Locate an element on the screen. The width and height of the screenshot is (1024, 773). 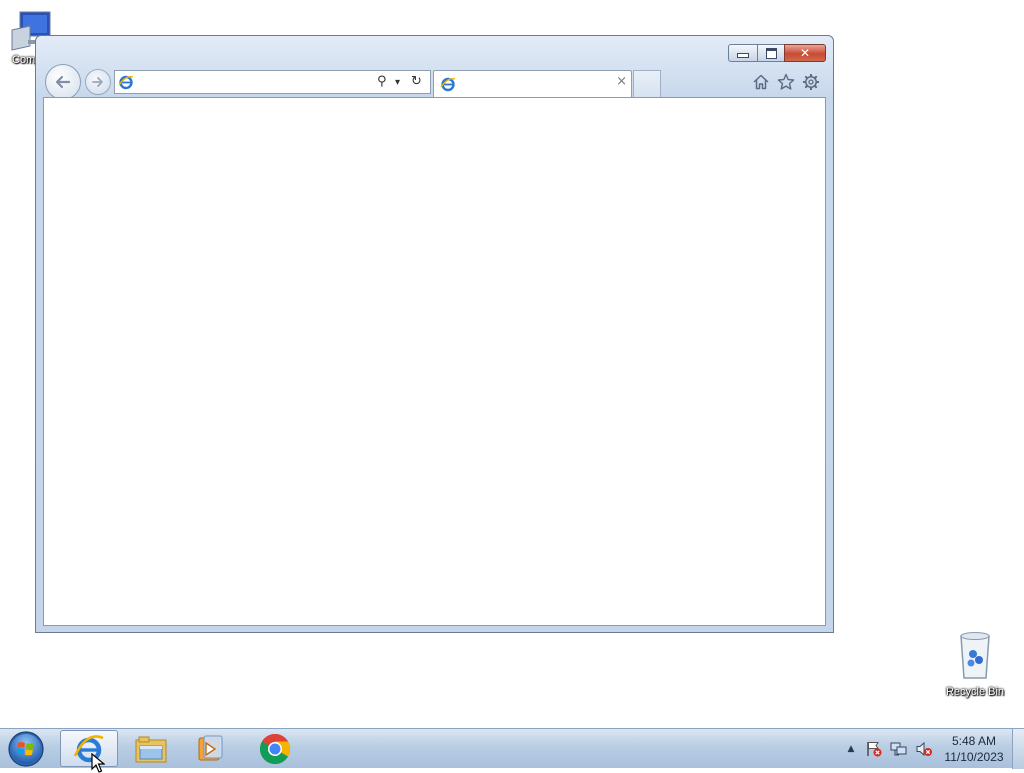
taskbar: ▲ 5:48 AM 11/10/2023 is located at coordinates (512, 750).